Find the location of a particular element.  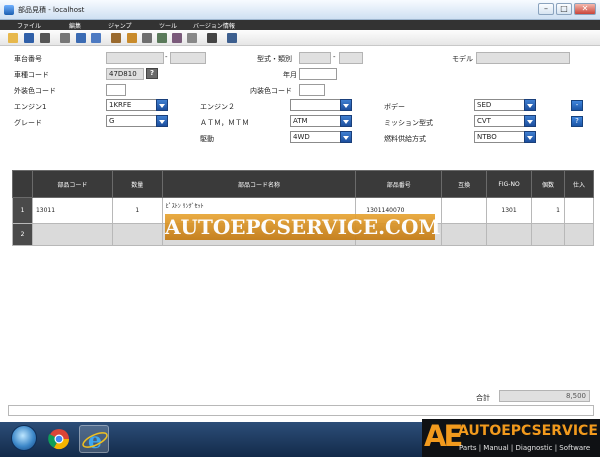

help-button: ? is located at coordinates (577, 121).